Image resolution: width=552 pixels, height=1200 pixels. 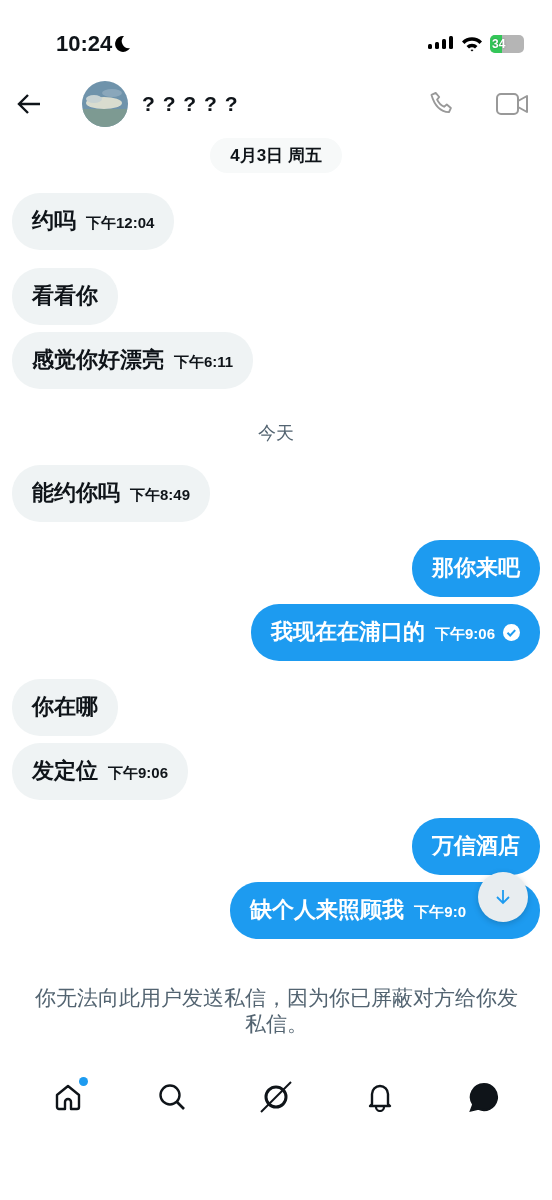 I want to click on slashed-circle-icon, so click(x=276, y=1097).